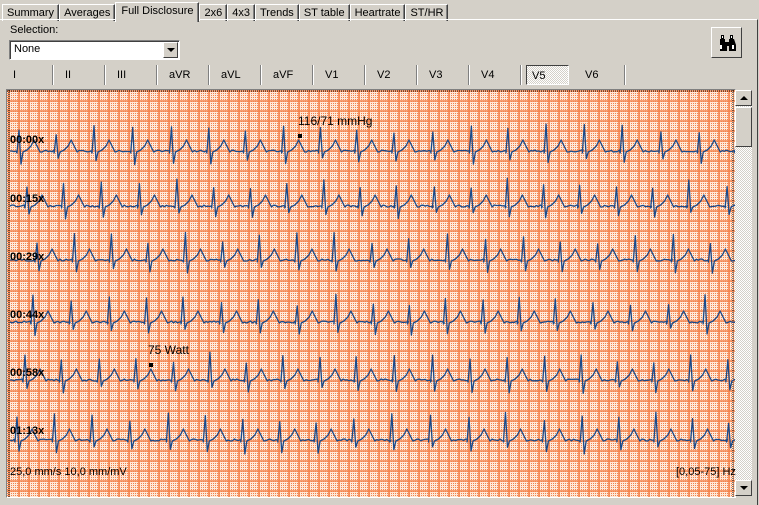 The height and width of the screenshot is (505, 759). I want to click on scroll-thumb, so click(743, 127).